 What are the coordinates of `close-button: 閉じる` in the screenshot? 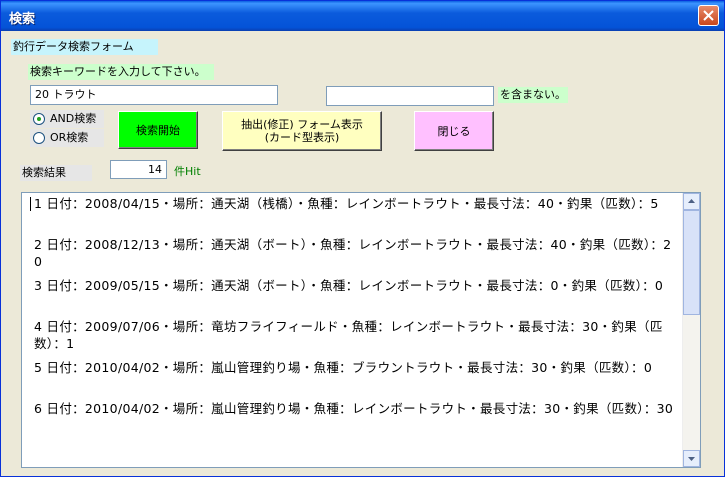 It's located at (454, 131).